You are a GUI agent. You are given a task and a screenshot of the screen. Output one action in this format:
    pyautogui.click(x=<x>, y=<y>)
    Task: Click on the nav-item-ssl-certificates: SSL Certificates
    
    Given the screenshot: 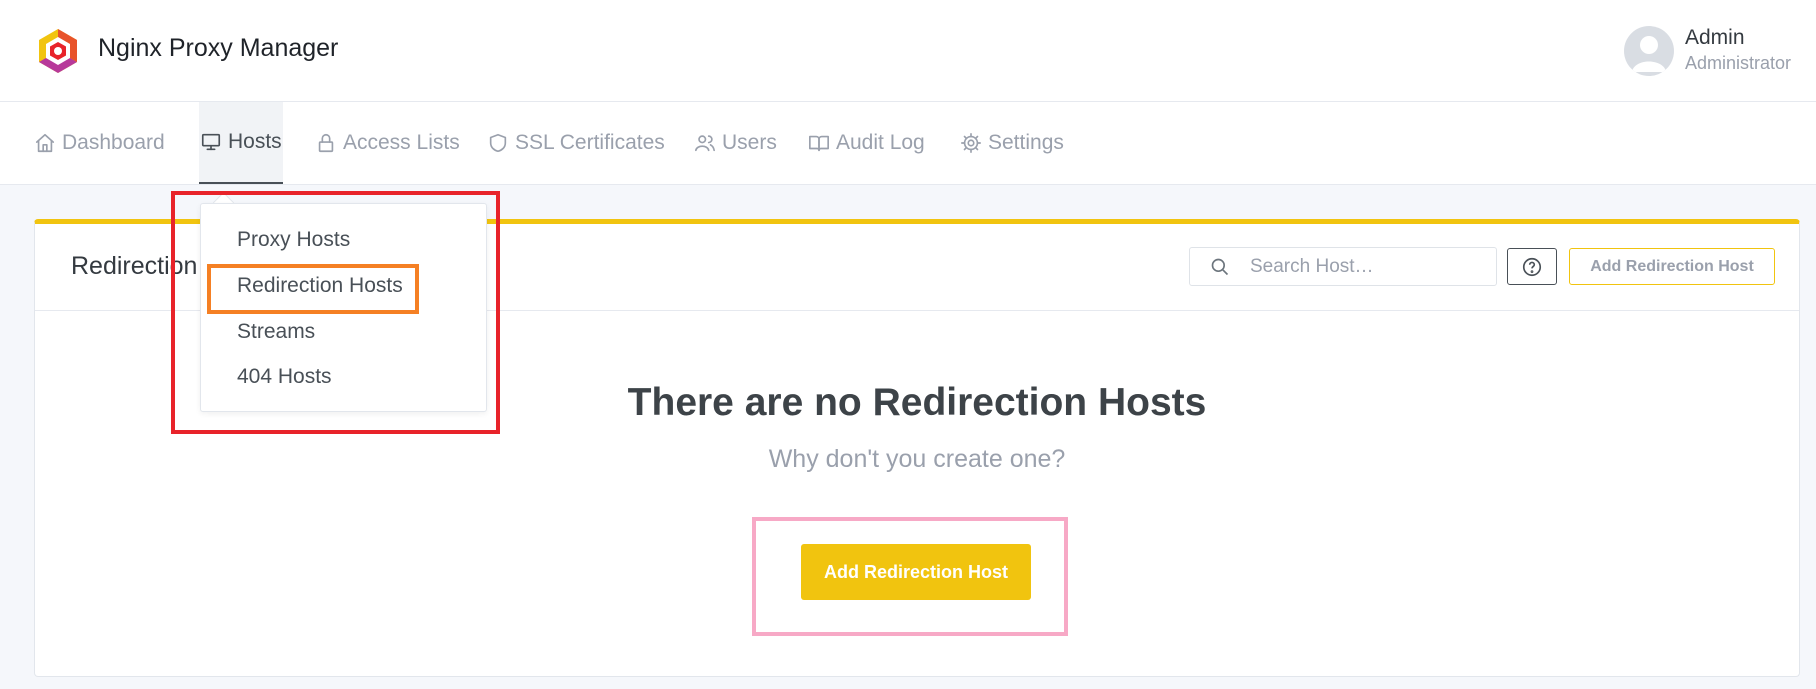 What is the action you would take?
    pyautogui.click(x=576, y=143)
    